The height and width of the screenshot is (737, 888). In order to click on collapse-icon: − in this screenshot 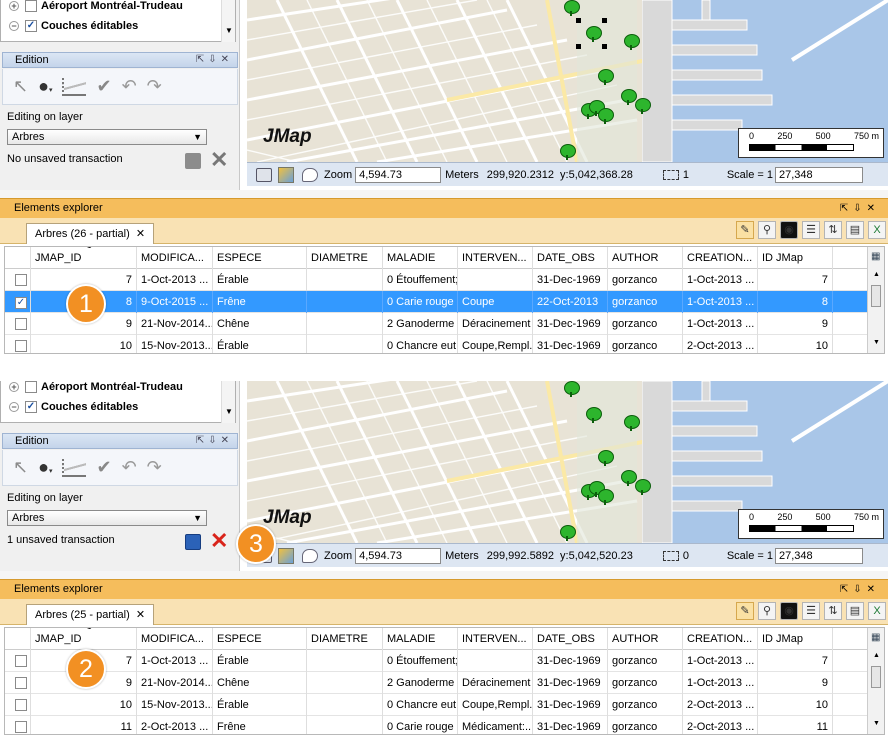, I will do `click(14, 407)`.